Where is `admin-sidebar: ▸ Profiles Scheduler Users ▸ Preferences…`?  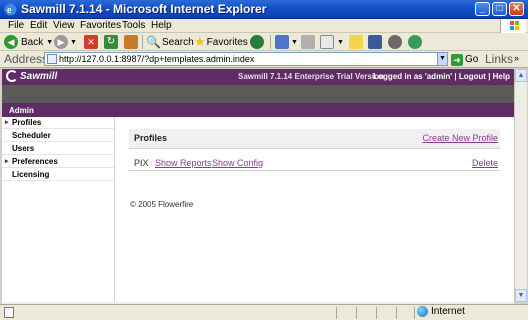
admin-sidebar: ▸ Profiles Scheduler Users ▸ Preferences… is located at coordinates (58, 209).